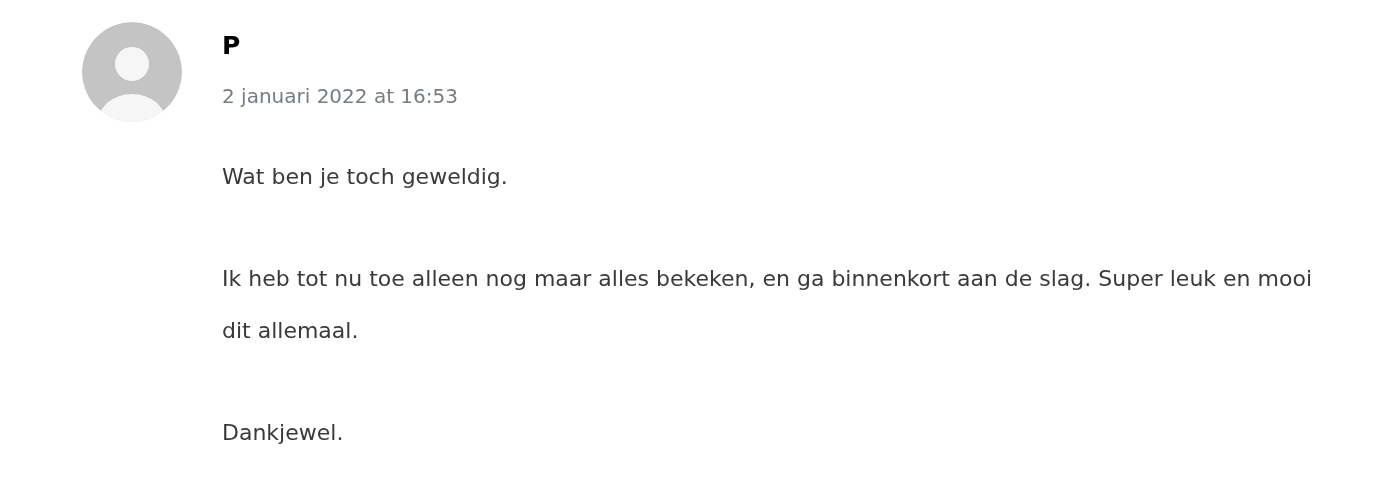 The image size is (1382, 482). Describe the element at coordinates (767, 305) in the screenshot. I see `comment-paragraph: Ik heb tot nu toe alleen nog maar alles bekeken, en ga binnenkort aan de slag. Super leuk en mooi dit allemaal.` at that location.